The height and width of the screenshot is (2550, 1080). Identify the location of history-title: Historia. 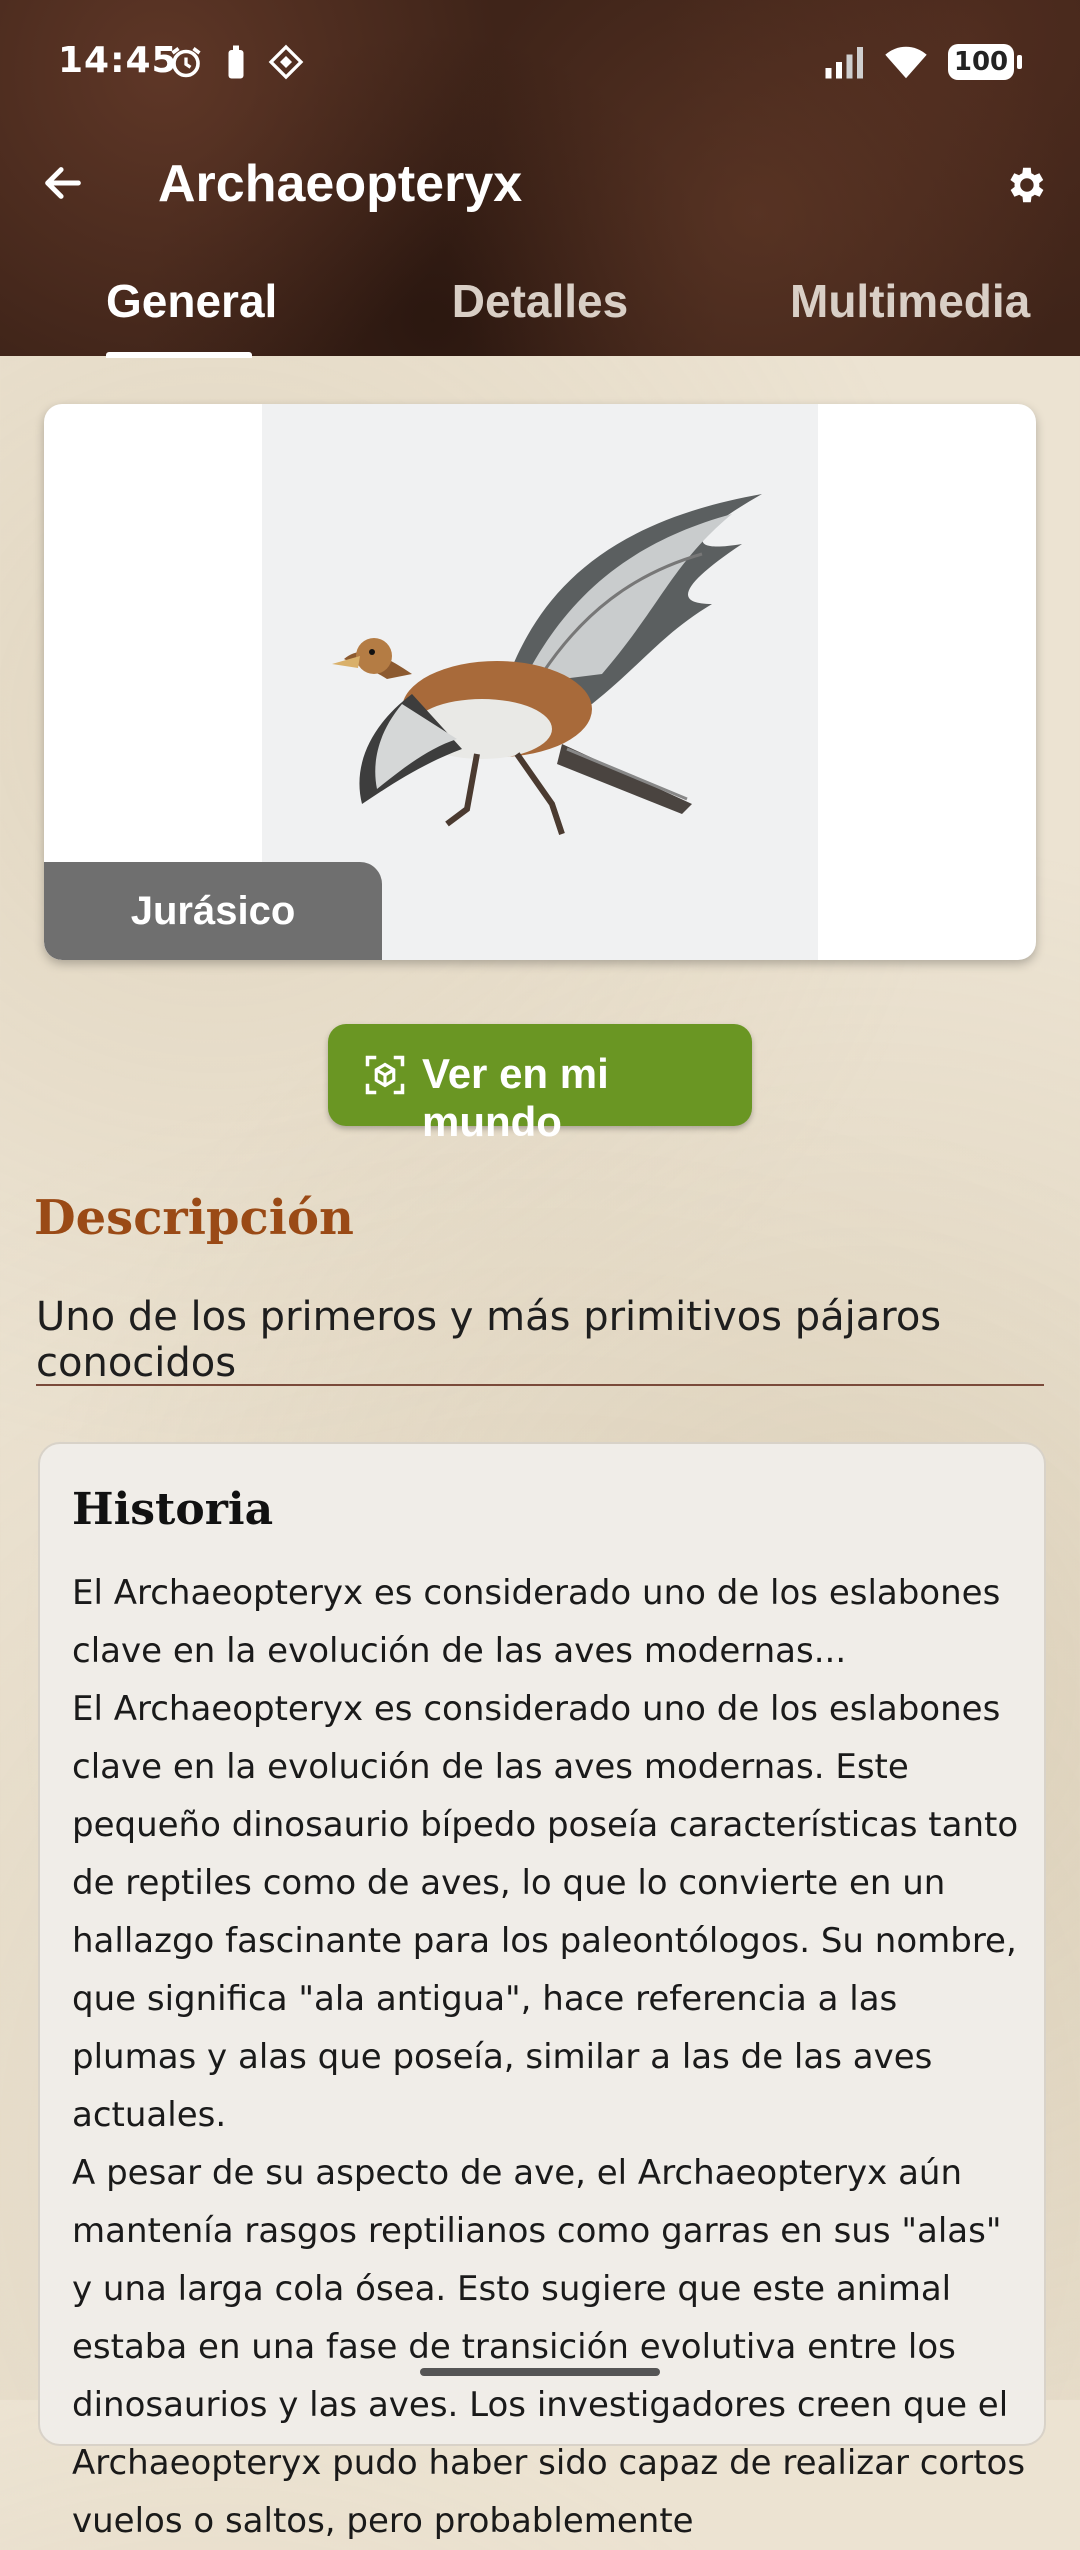
(173, 1509).